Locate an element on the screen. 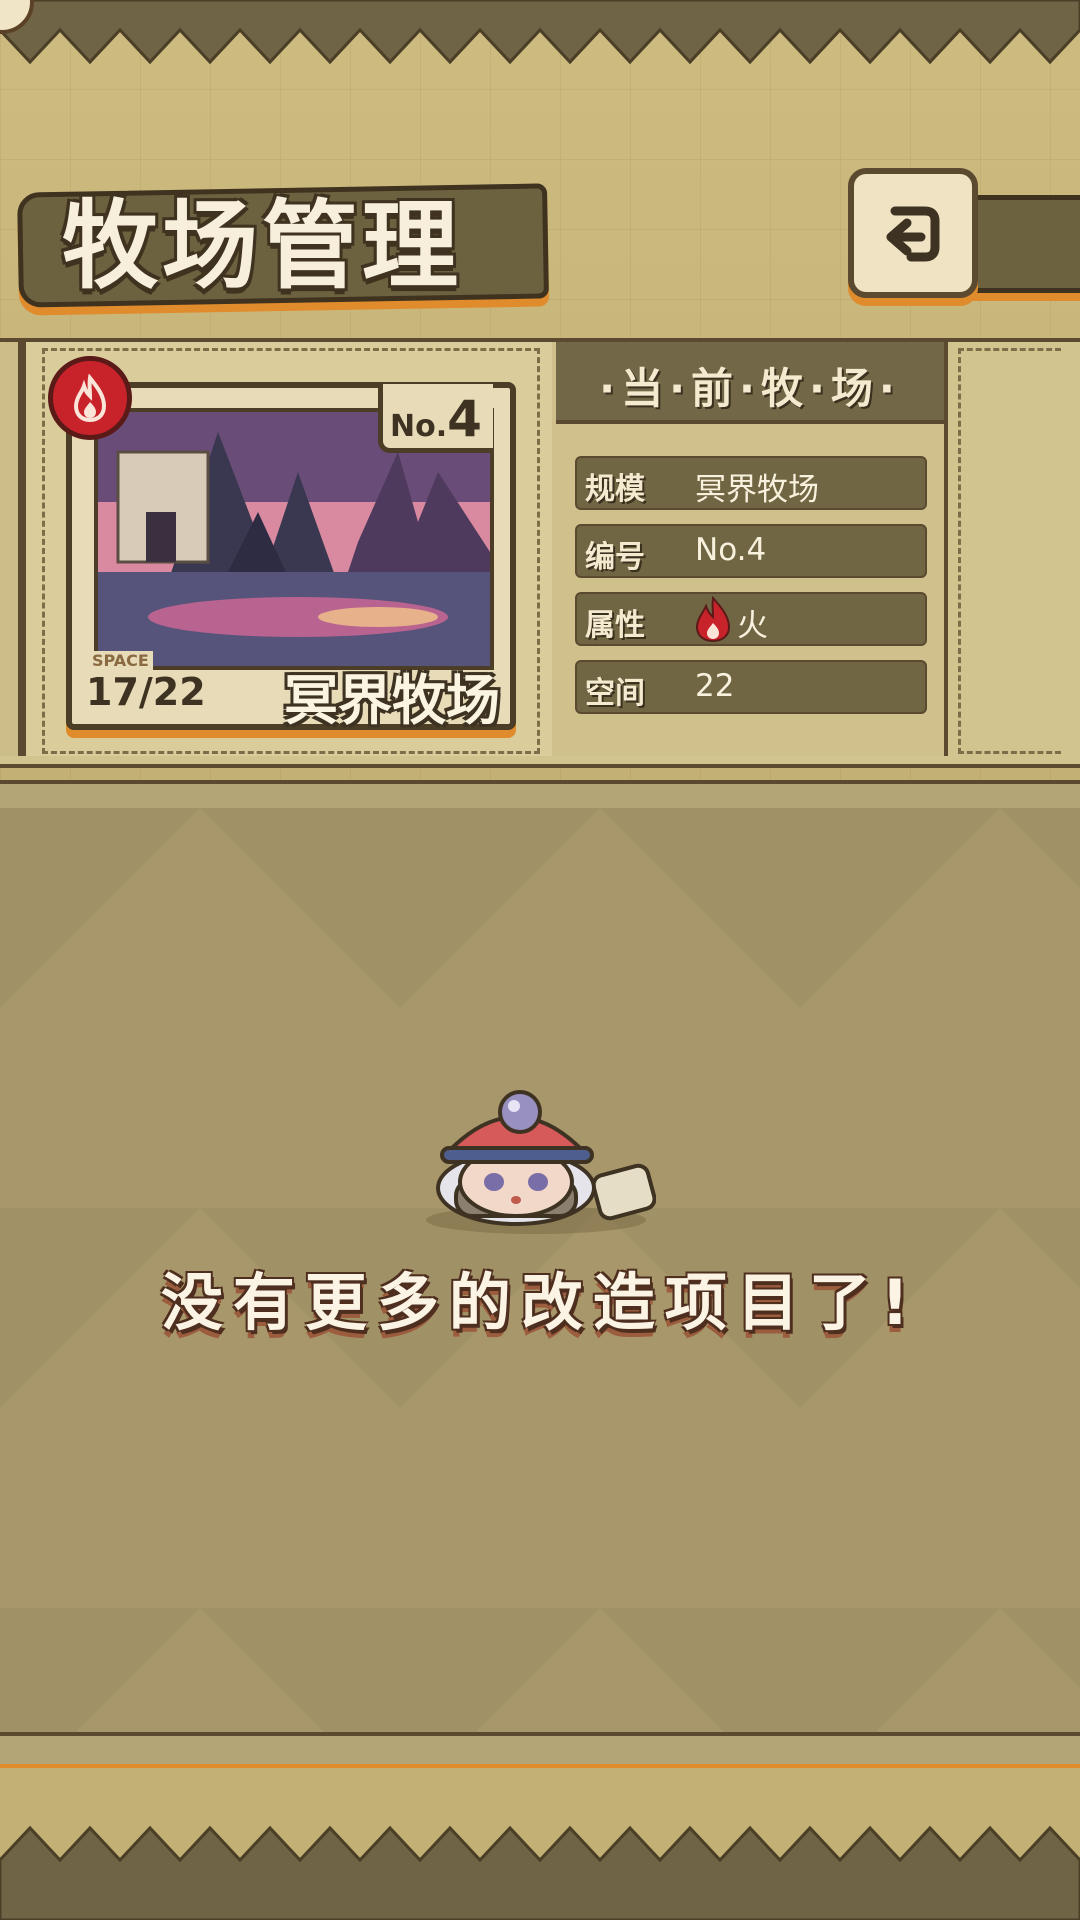 The width and height of the screenshot is (1080, 1920). left-edge-panel is located at coordinates (11, 549).